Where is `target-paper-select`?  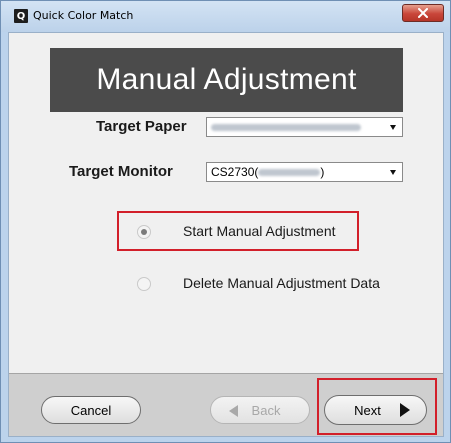
target-paper-select is located at coordinates (304, 127).